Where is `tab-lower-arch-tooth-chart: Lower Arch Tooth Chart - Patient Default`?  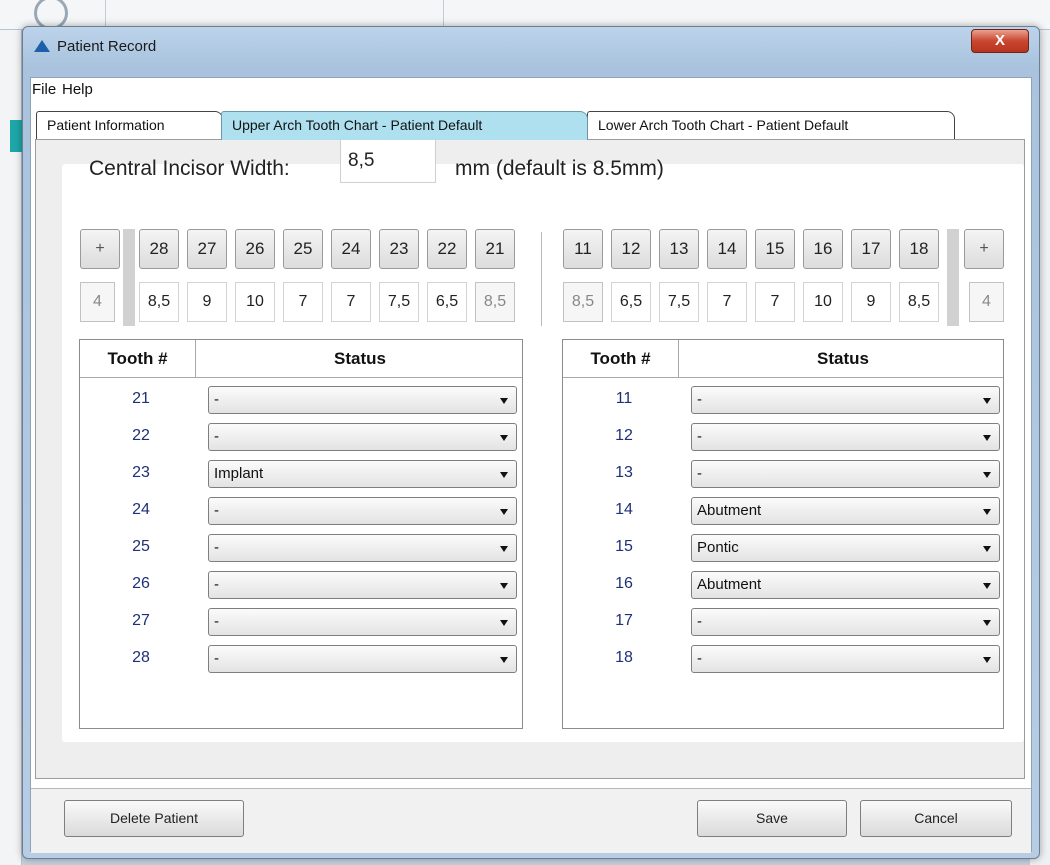
tab-lower-arch-tooth-chart: Lower Arch Tooth Chart - Patient Default is located at coordinates (771, 125).